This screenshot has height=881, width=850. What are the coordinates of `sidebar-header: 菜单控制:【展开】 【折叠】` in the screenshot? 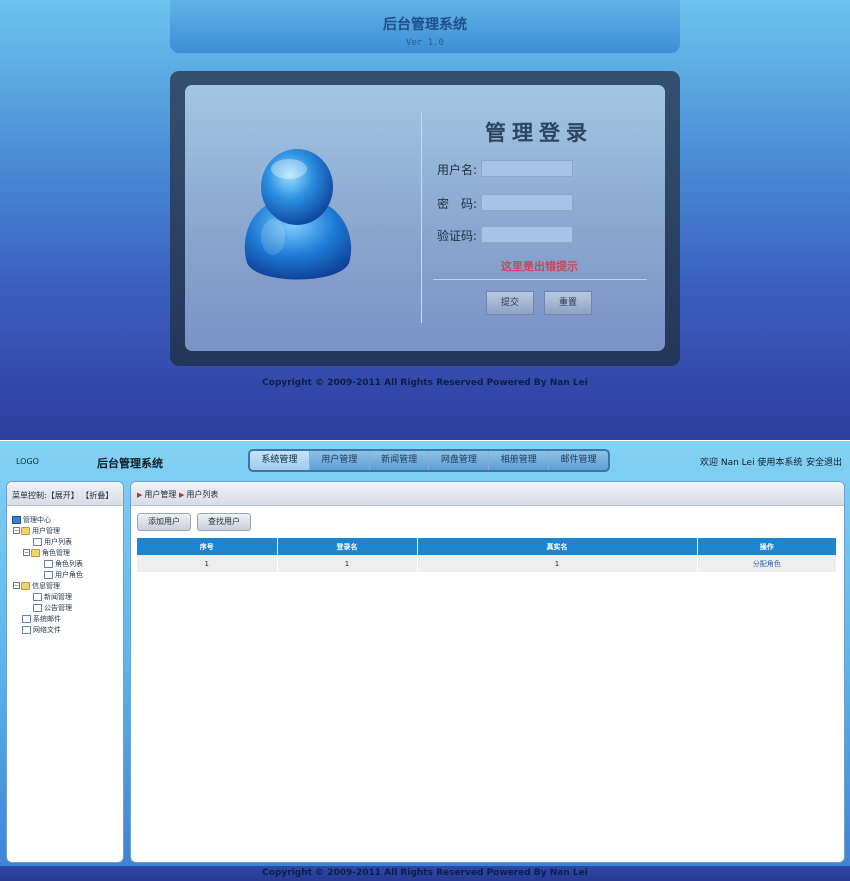 It's located at (65, 494).